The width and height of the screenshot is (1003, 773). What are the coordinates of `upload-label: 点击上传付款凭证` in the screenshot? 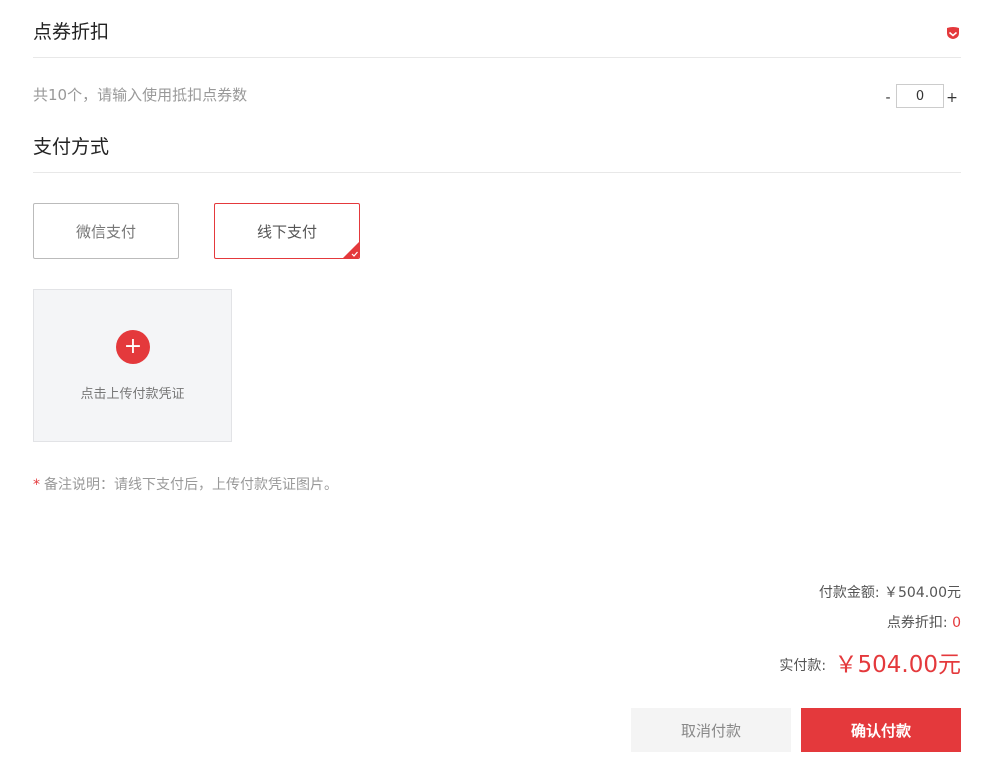 It's located at (132, 394).